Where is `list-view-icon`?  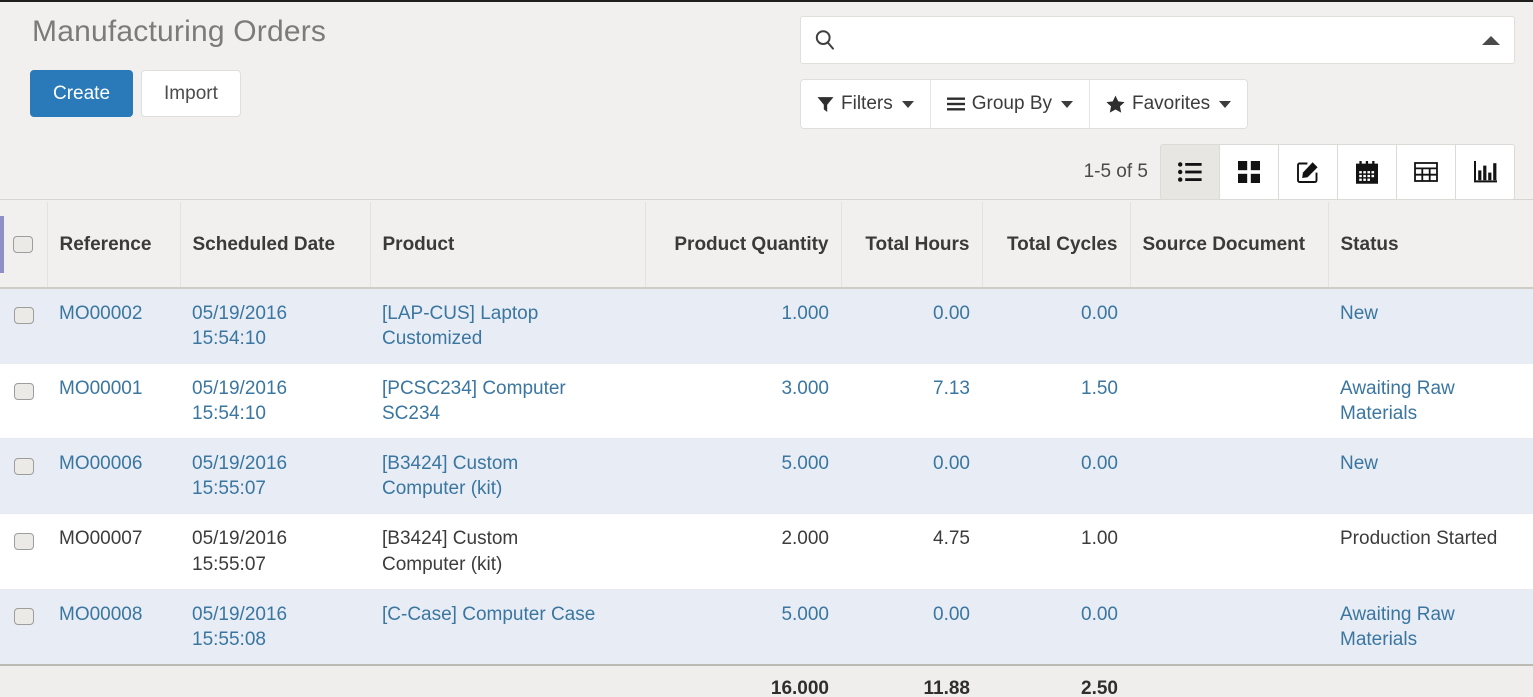
list-view-icon is located at coordinates (1190, 172).